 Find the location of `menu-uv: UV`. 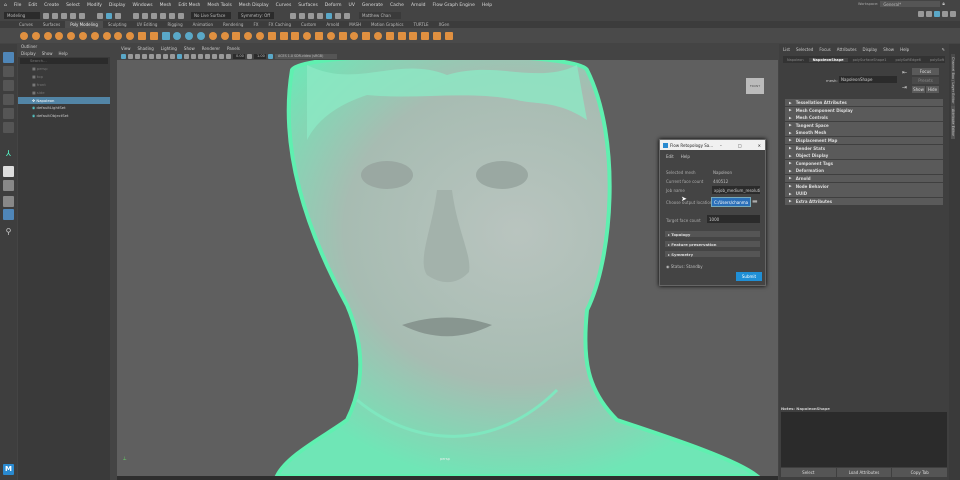

menu-uv: UV is located at coordinates (352, 5).